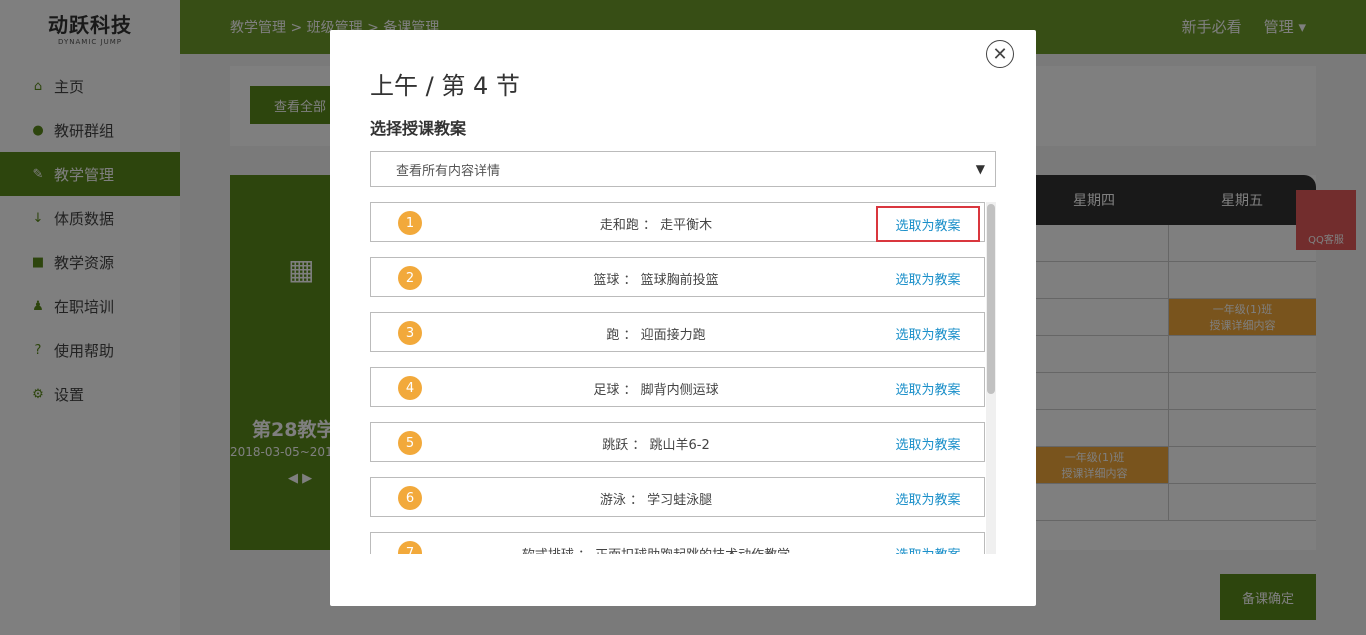 This screenshot has width=1366, height=635. Describe the element at coordinates (448, 171) in the screenshot. I see `select-value: 查看所有内容详情` at that location.